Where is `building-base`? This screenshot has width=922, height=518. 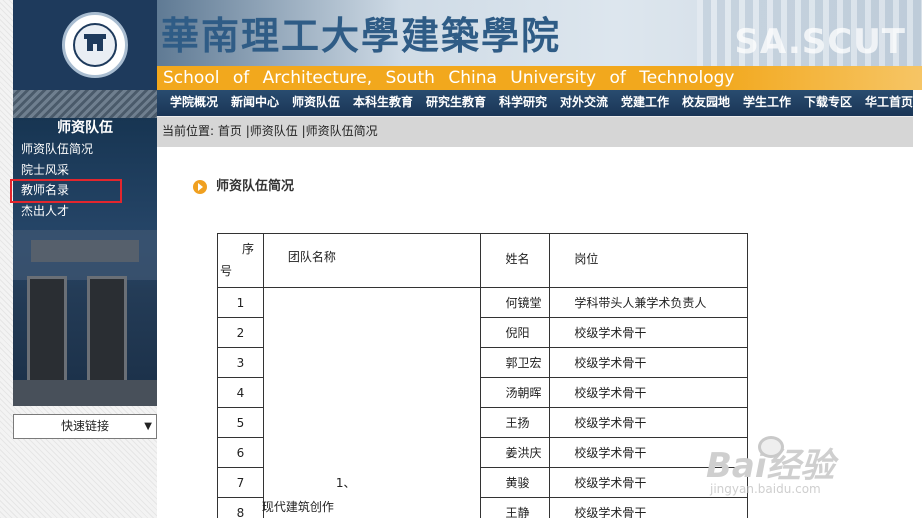
building-base is located at coordinates (85, 393).